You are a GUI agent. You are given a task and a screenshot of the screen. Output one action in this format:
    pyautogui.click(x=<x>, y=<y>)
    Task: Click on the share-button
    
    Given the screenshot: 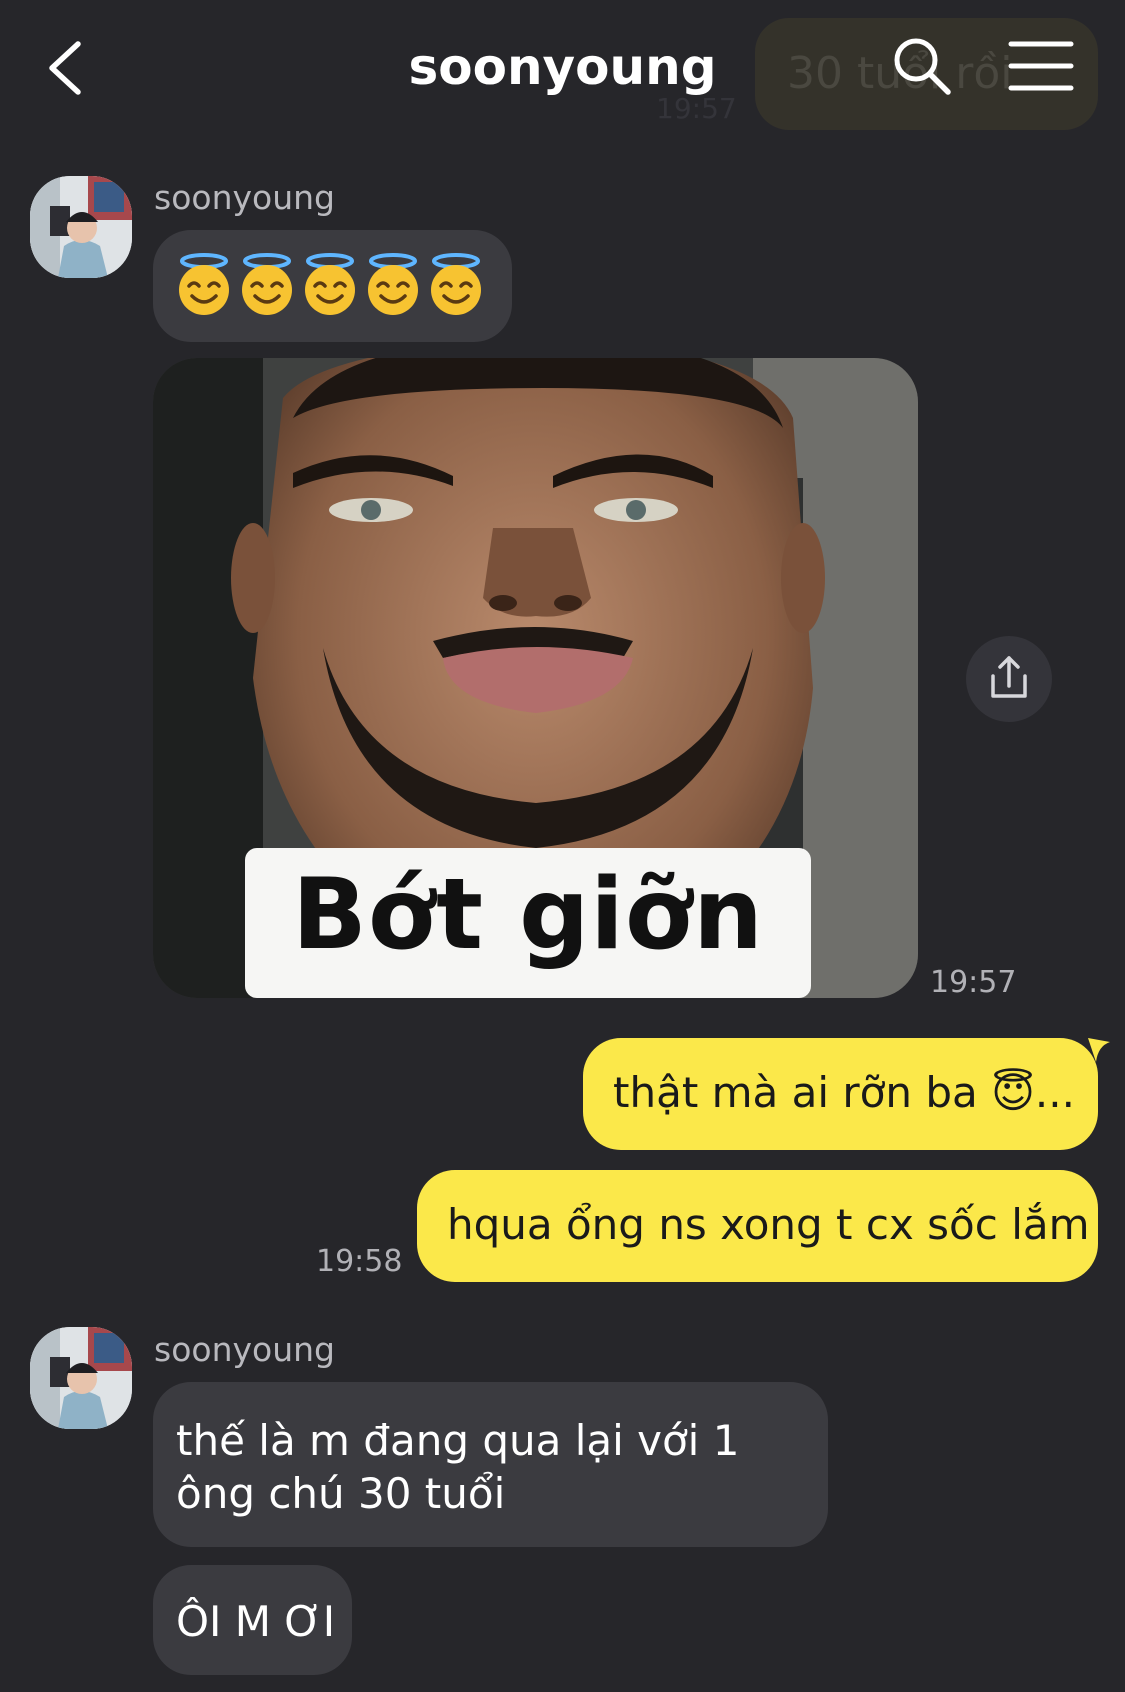 What is the action you would take?
    pyautogui.click(x=1009, y=679)
    